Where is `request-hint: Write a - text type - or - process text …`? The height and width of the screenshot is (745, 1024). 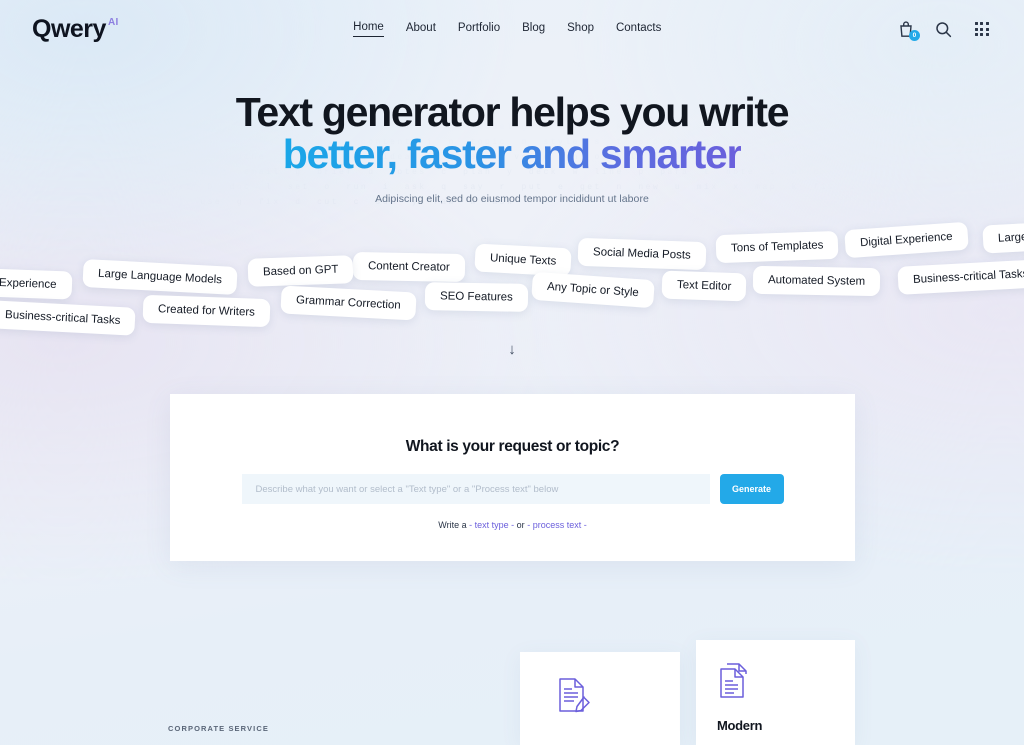 request-hint: Write a - text type - or - process text … is located at coordinates (512, 525).